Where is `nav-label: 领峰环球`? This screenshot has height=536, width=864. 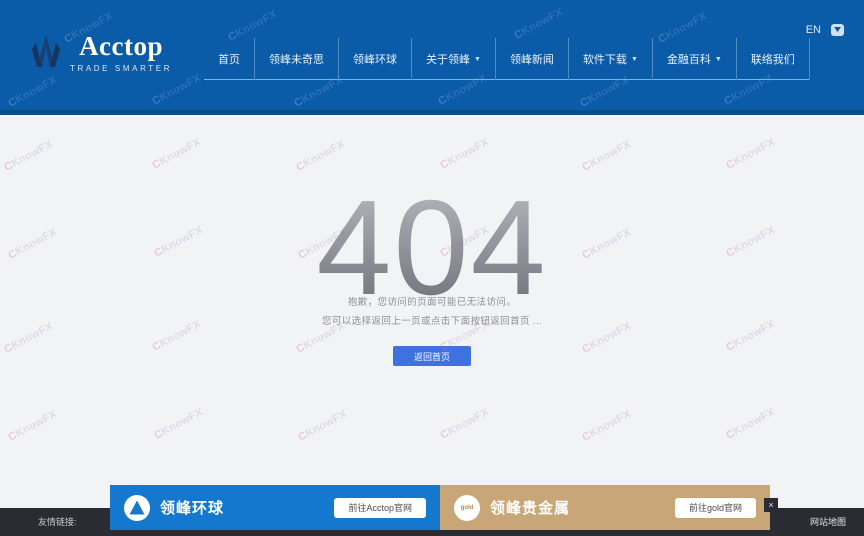 nav-label: 领峰环球 is located at coordinates (375, 60).